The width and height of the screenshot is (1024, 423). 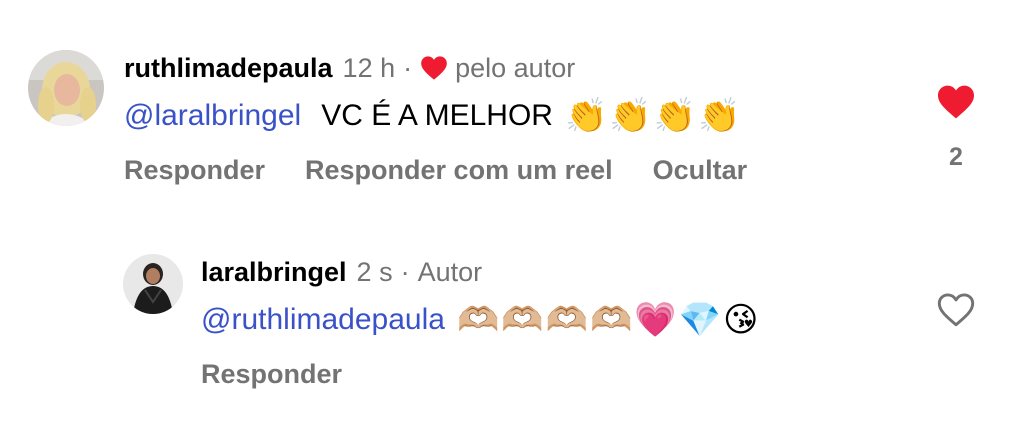 I want to click on username: laralbringel, so click(x=274, y=272).